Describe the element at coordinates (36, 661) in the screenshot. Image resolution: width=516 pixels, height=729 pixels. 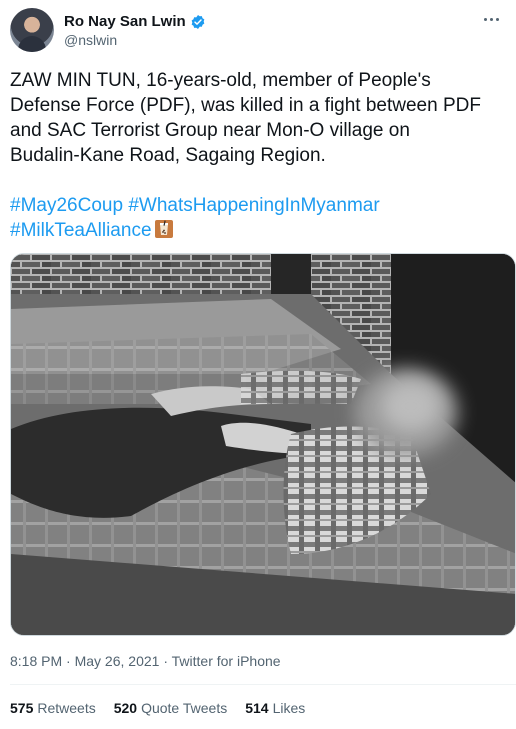
I see `tweet-time: 8:18 PM` at that location.